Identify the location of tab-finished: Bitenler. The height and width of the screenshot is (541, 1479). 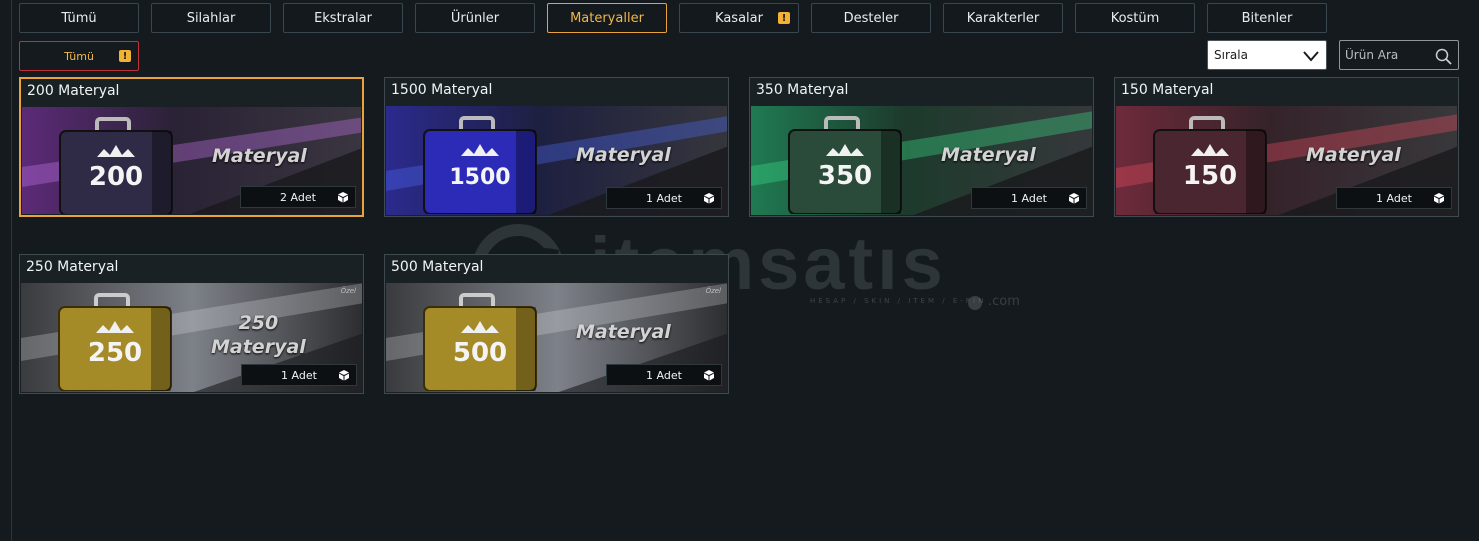
(1267, 18).